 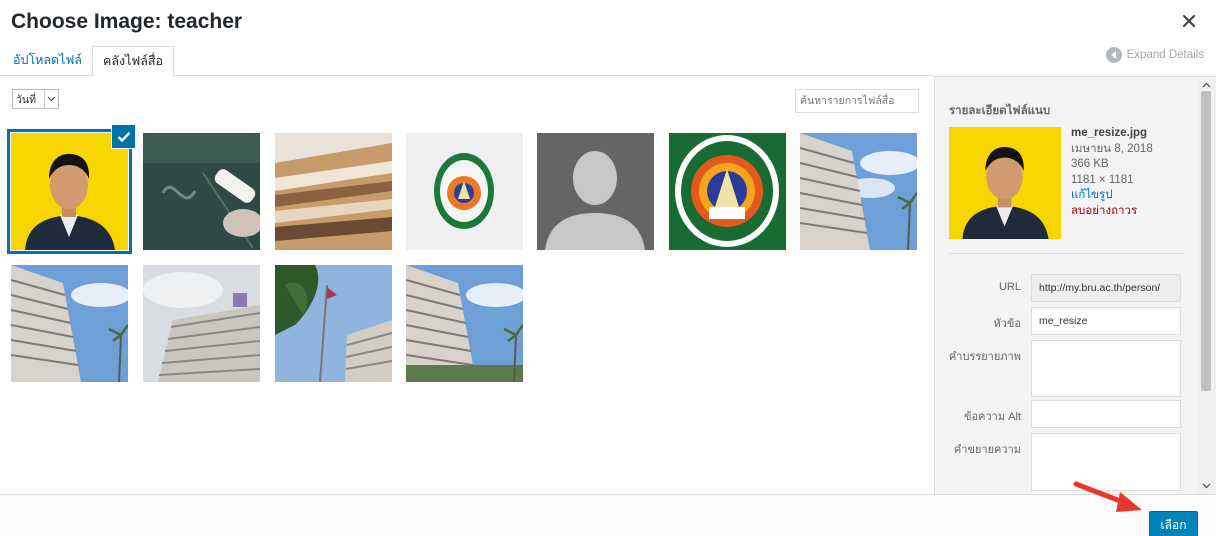 I want to click on tree-building-image, so click(x=333, y=323).